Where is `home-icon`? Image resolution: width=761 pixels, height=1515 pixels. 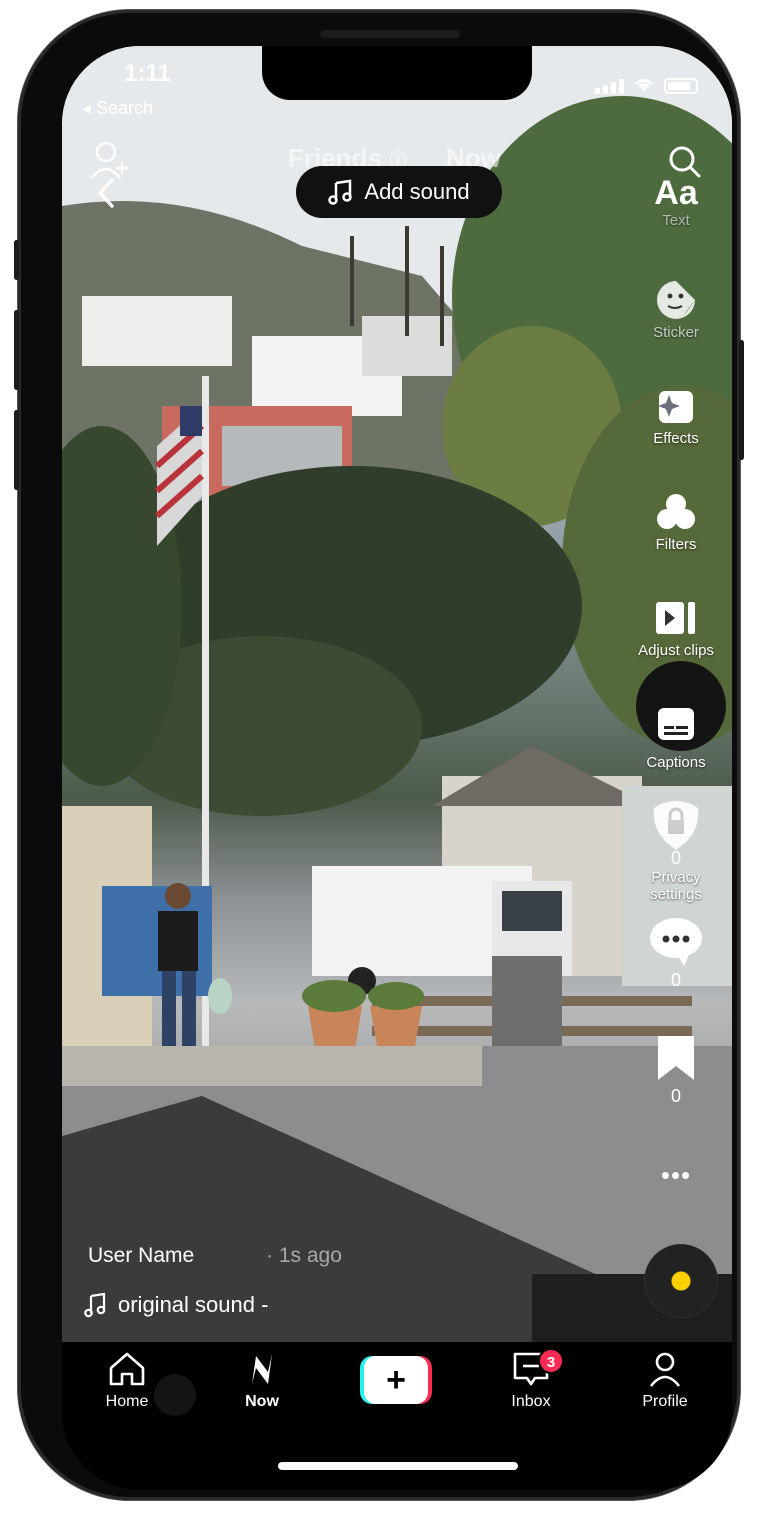
home-icon is located at coordinates (127, 1369).